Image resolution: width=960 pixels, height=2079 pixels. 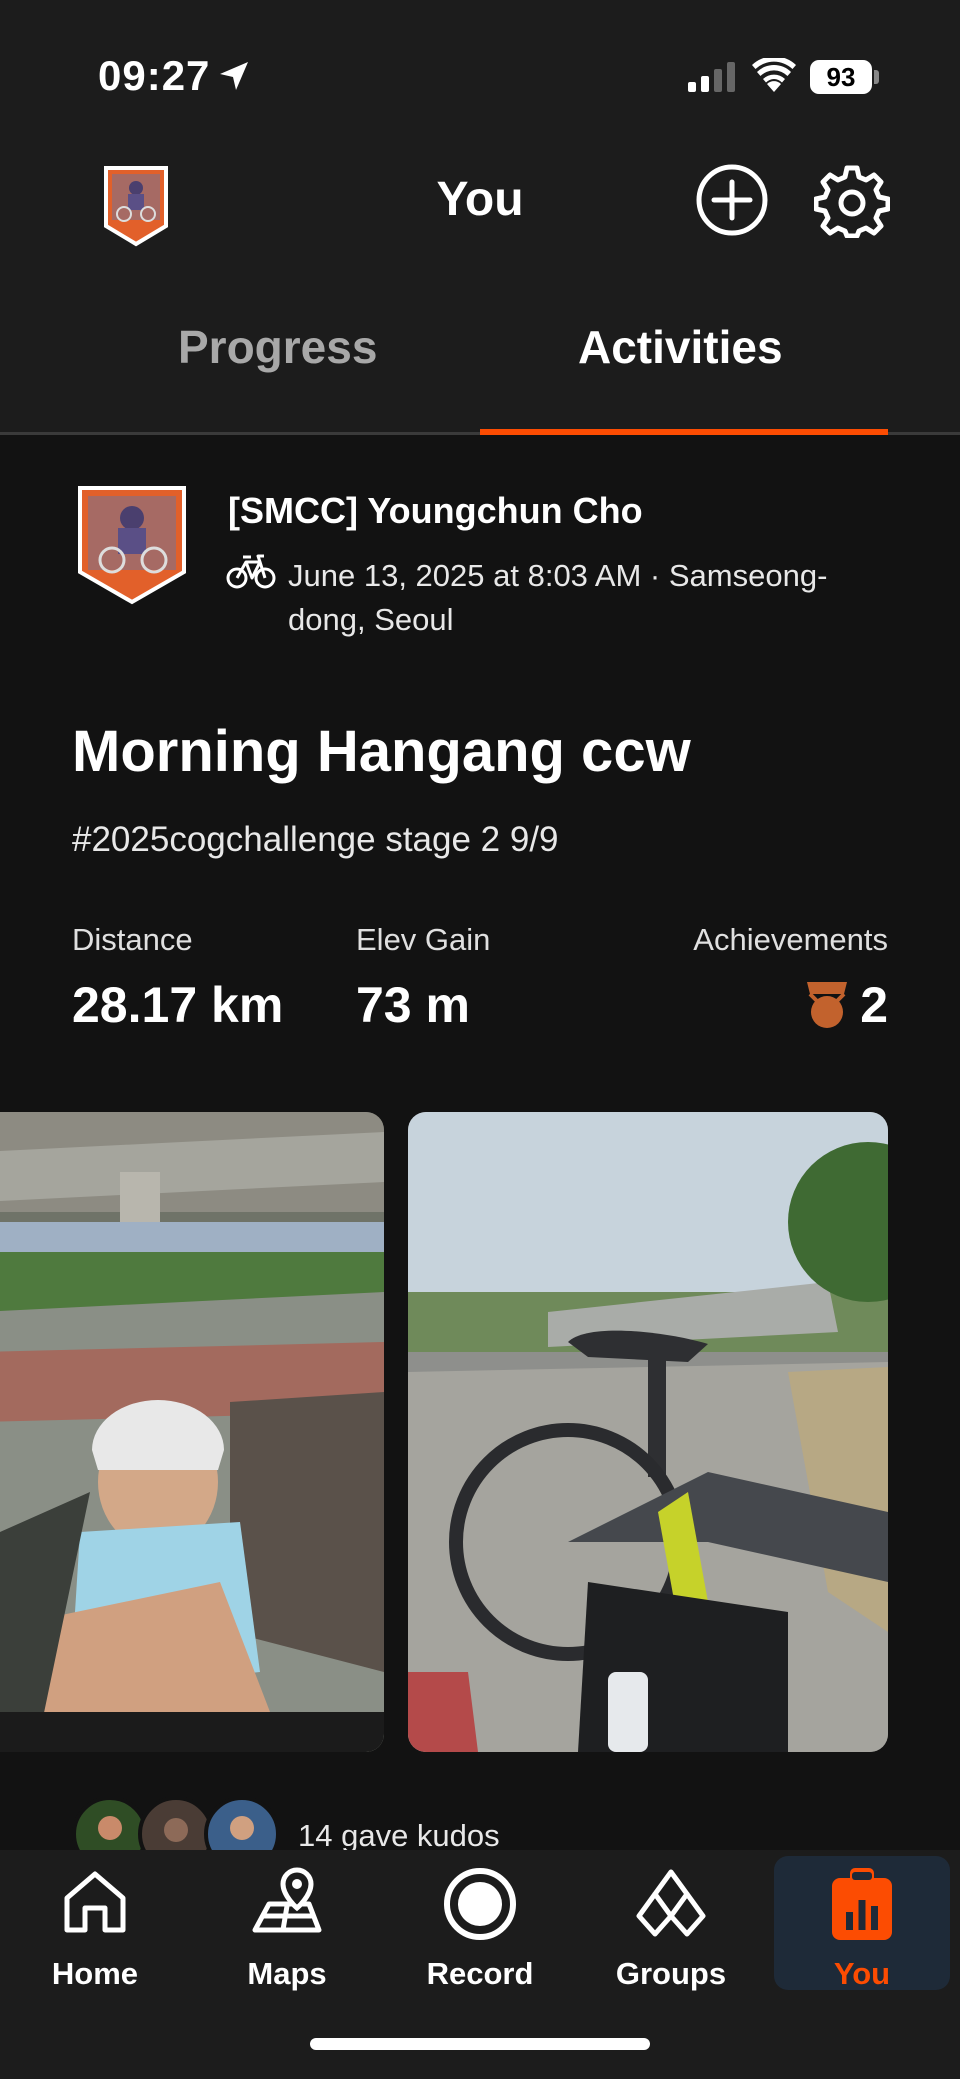 I want to click on you-icon, so click(x=862, y=1904).